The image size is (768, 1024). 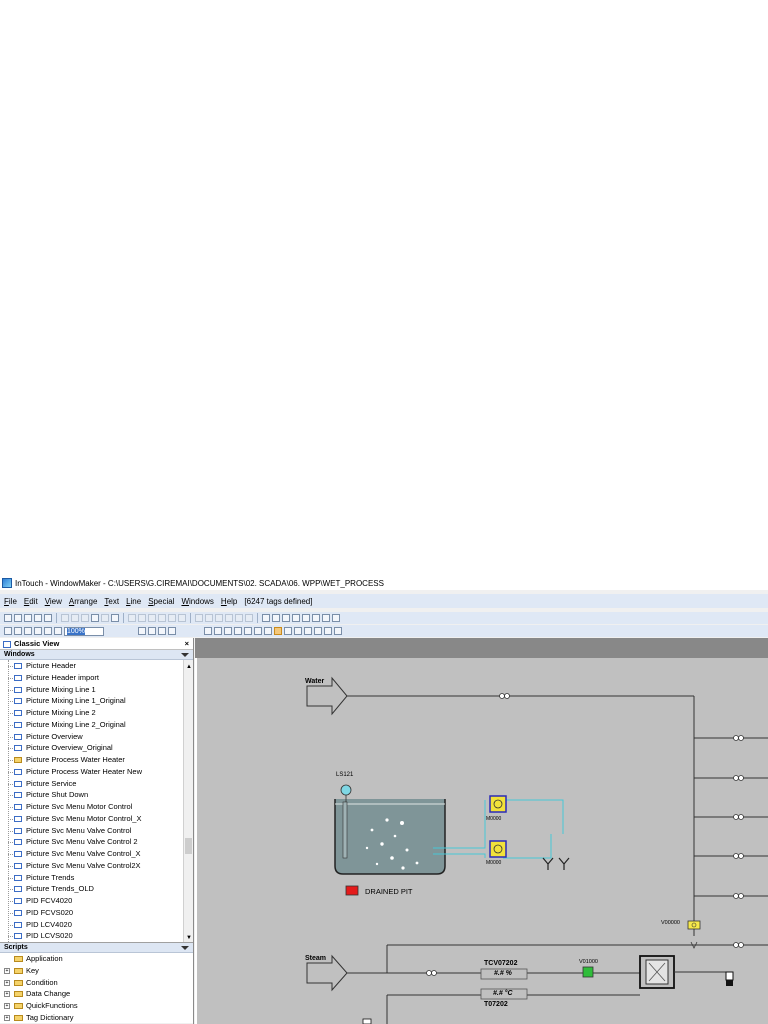 I want to click on bold-button, so click(x=218, y=631).